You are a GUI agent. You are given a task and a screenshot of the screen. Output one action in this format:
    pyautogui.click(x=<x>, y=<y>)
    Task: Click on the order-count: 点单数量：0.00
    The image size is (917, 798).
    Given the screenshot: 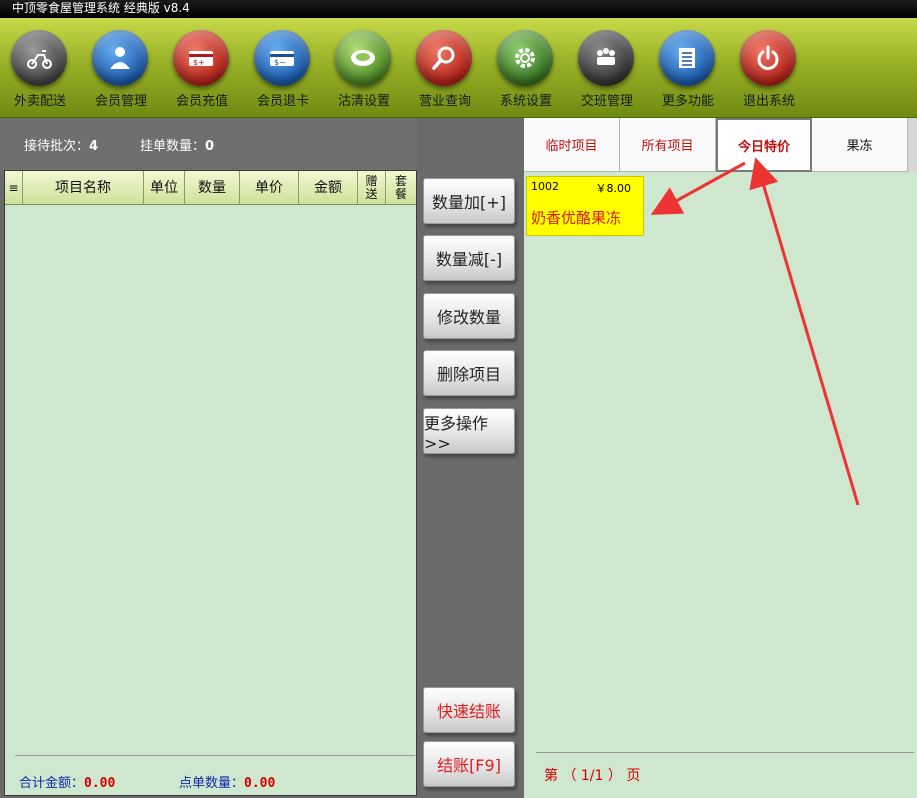 What is the action you would take?
    pyautogui.click(x=227, y=781)
    